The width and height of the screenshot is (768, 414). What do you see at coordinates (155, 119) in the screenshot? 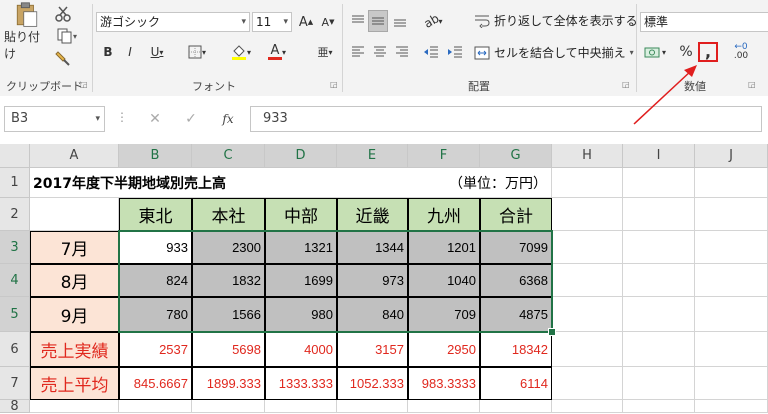
I see `cancel-entry-button: ✕` at bounding box center [155, 119].